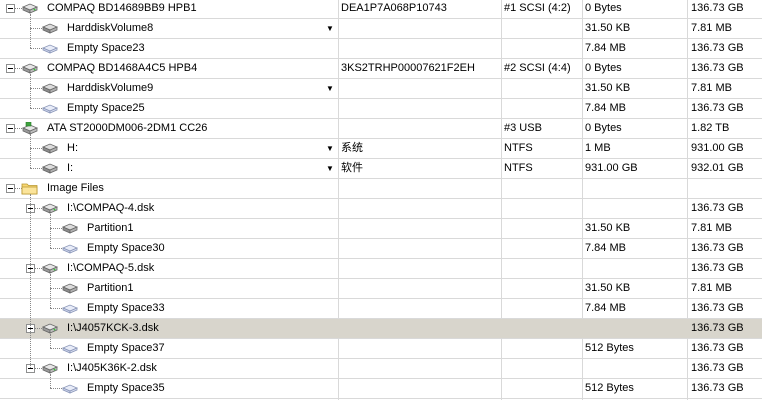  What do you see at coordinates (168, 48) in the screenshot?
I see `name-cell: Empty Space23` at bounding box center [168, 48].